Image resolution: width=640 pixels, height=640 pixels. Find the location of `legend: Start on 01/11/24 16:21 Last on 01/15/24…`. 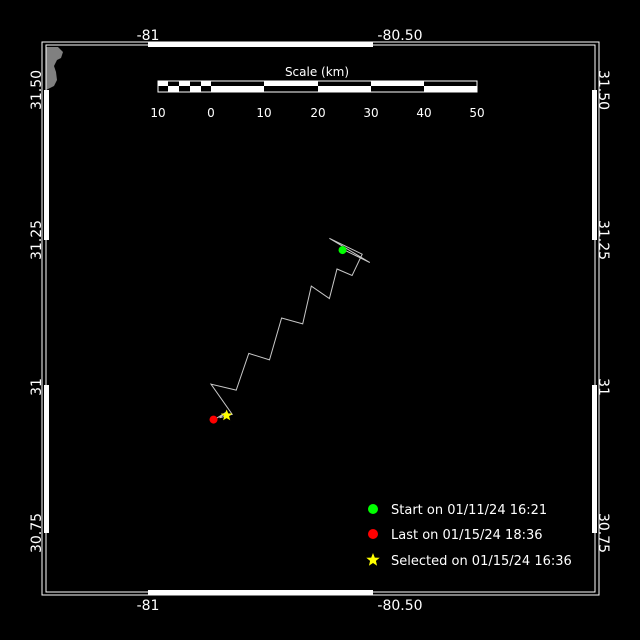

legend: Start on 01/11/24 16:21 Last on 01/15/24… is located at coordinates (469, 536).